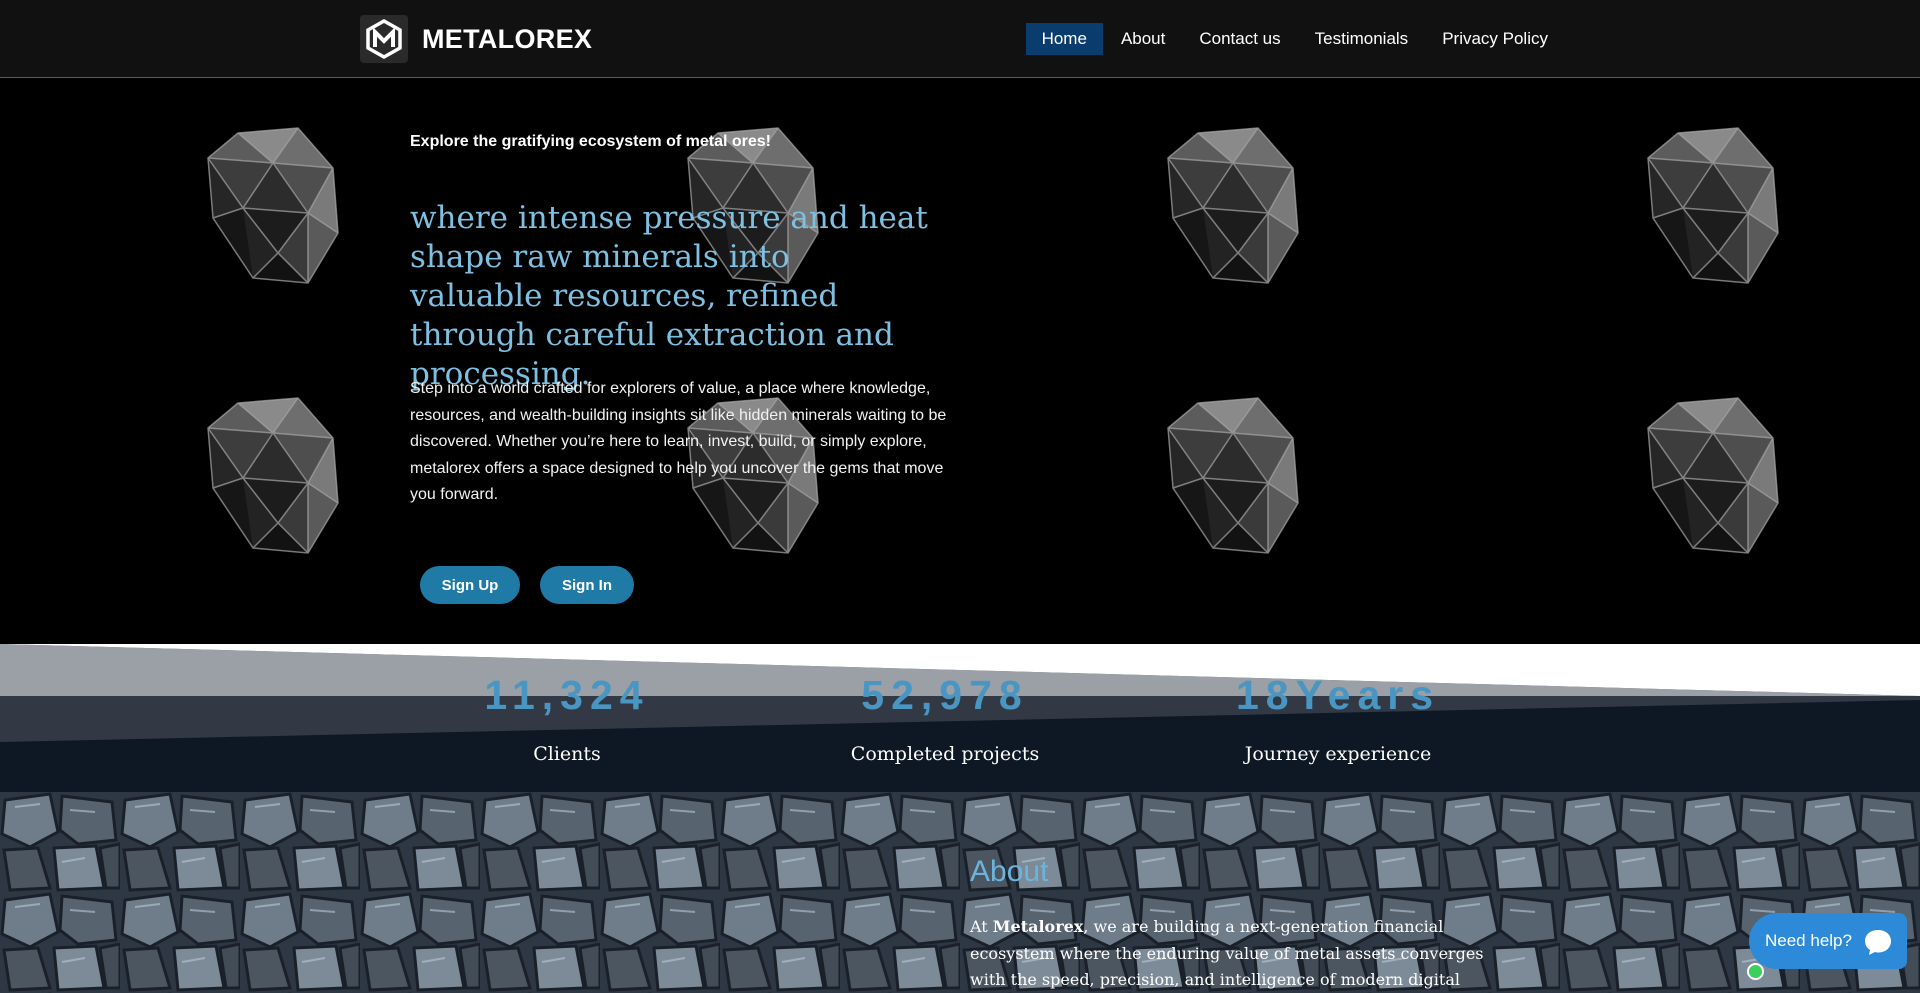 The image size is (1920, 993). What do you see at coordinates (1808, 940) in the screenshot?
I see `chat-label: Need help?` at bounding box center [1808, 940].